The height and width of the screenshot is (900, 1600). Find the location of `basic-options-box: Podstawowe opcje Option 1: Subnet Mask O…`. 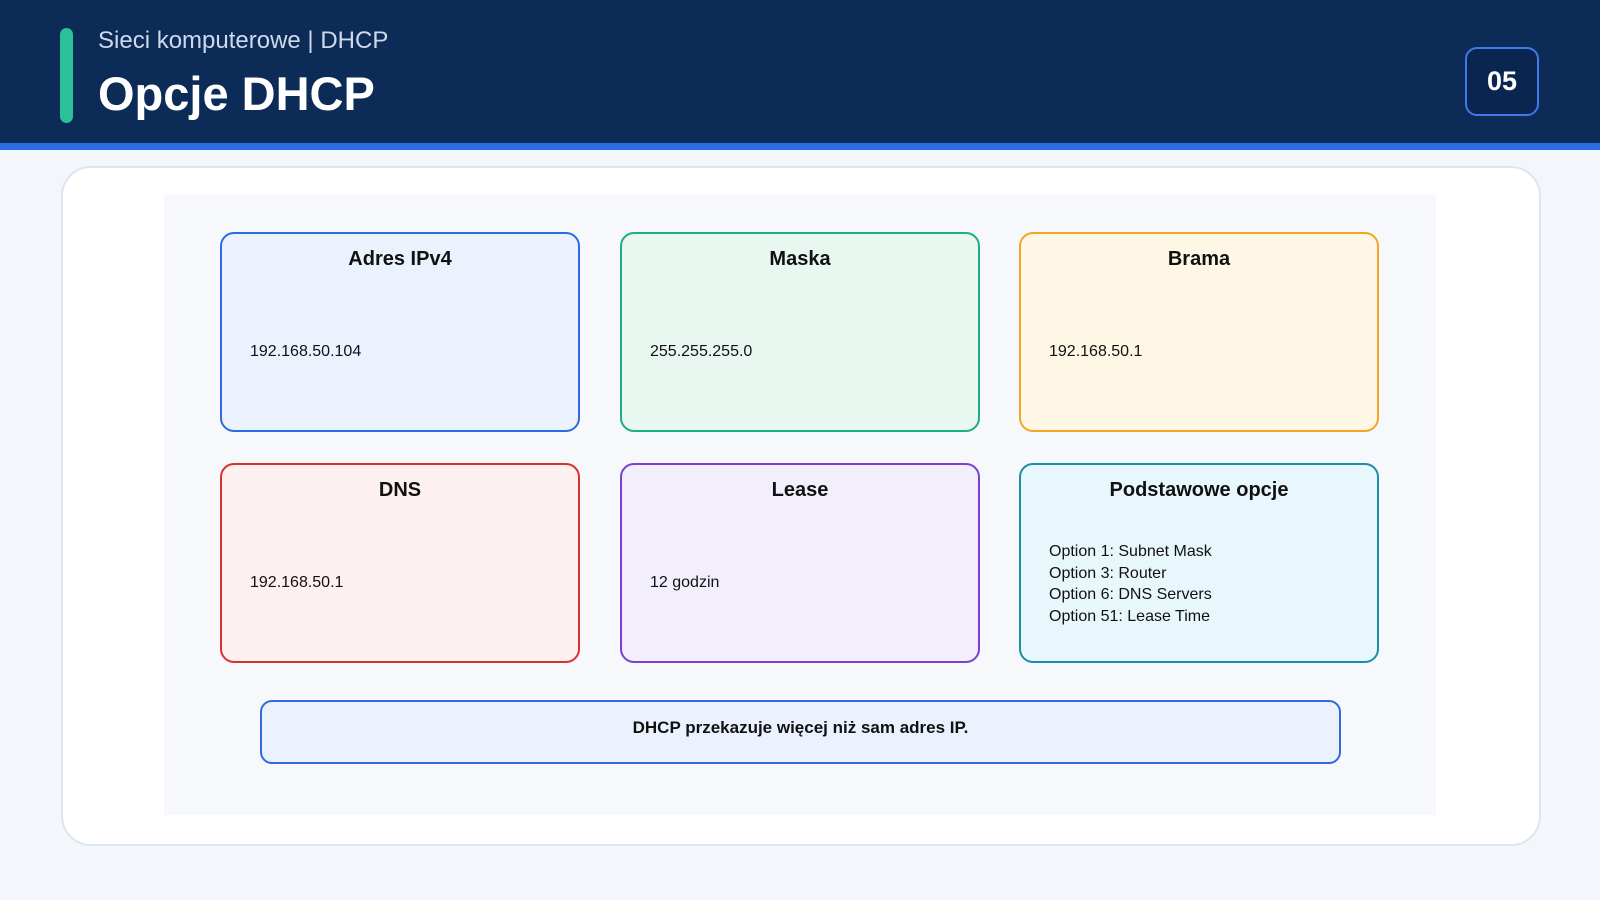

basic-options-box: Podstawowe opcje Option 1: Subnet Mask O… is located at coordinates (1199, 563).